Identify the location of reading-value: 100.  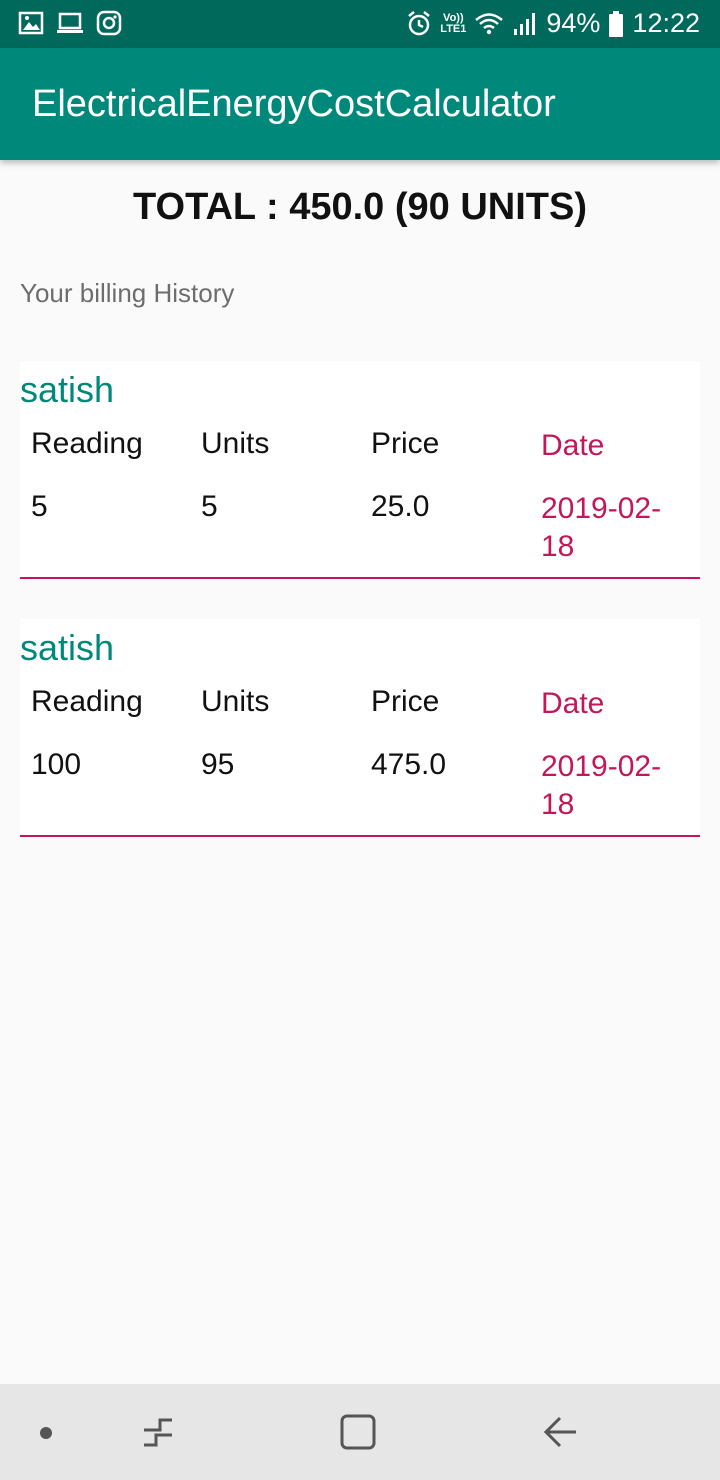
(56, 764).